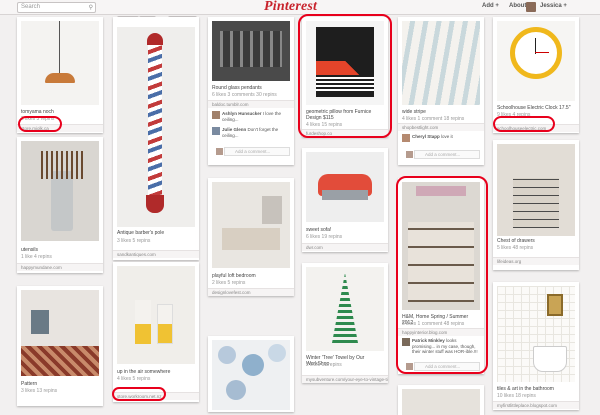 The image size is (600, 415). I want to click on pin-stats: 5 likes 48 repins, so click(515, 248).